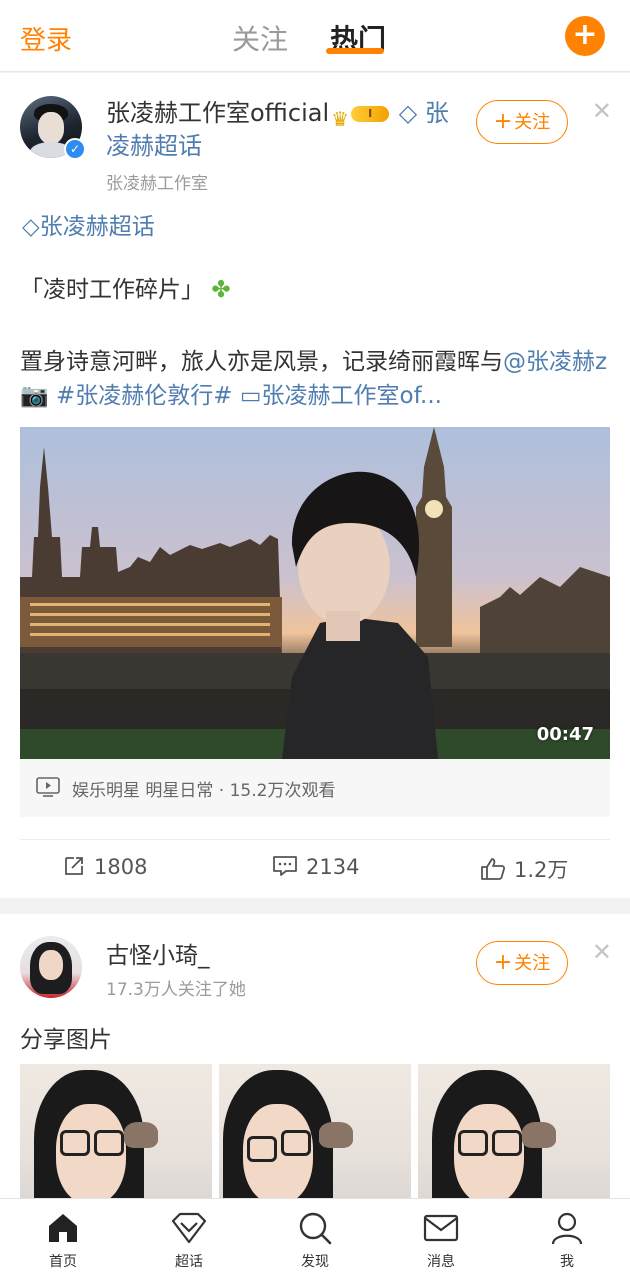  Describe the element at coordinates (250, 396) in the screenshot. I see `video-camera-icon: ▭` at that location.